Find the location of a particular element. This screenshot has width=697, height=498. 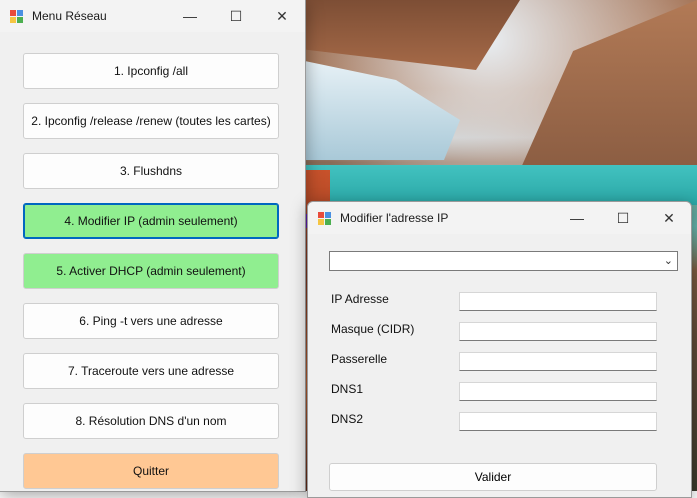

valider-button: Valider is located at coordinates (493, 477).